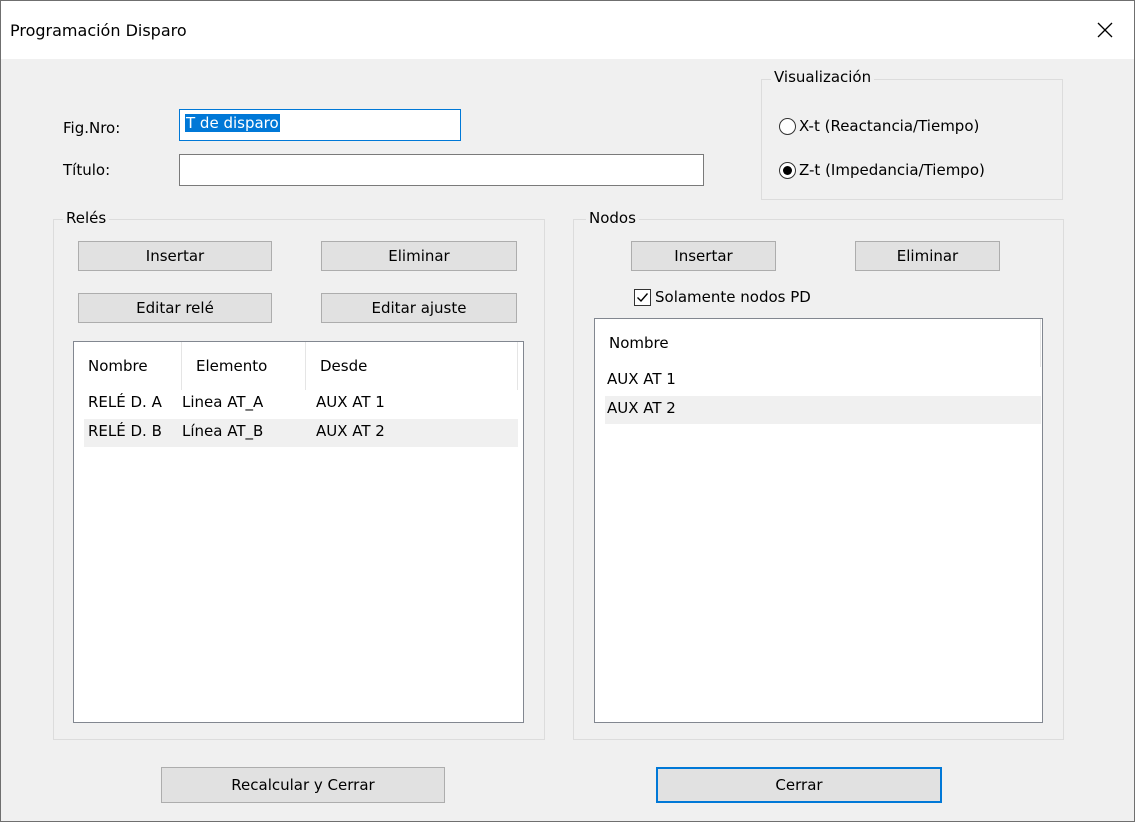 This screenshot has height=822, width=1135. What do you see at coordinates (419, 256) in the screenshot?
I see `reles-eliminar-button: Eliminar` at bounding box center [419, 256].